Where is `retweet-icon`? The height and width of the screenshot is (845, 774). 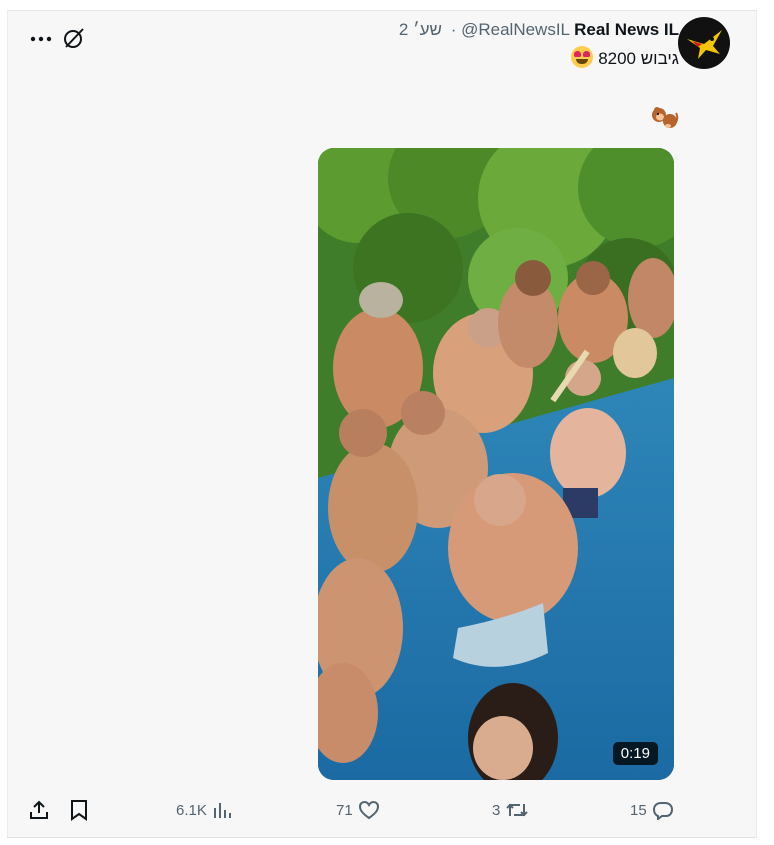
retweet-icon is located at coordinates (517, 810).